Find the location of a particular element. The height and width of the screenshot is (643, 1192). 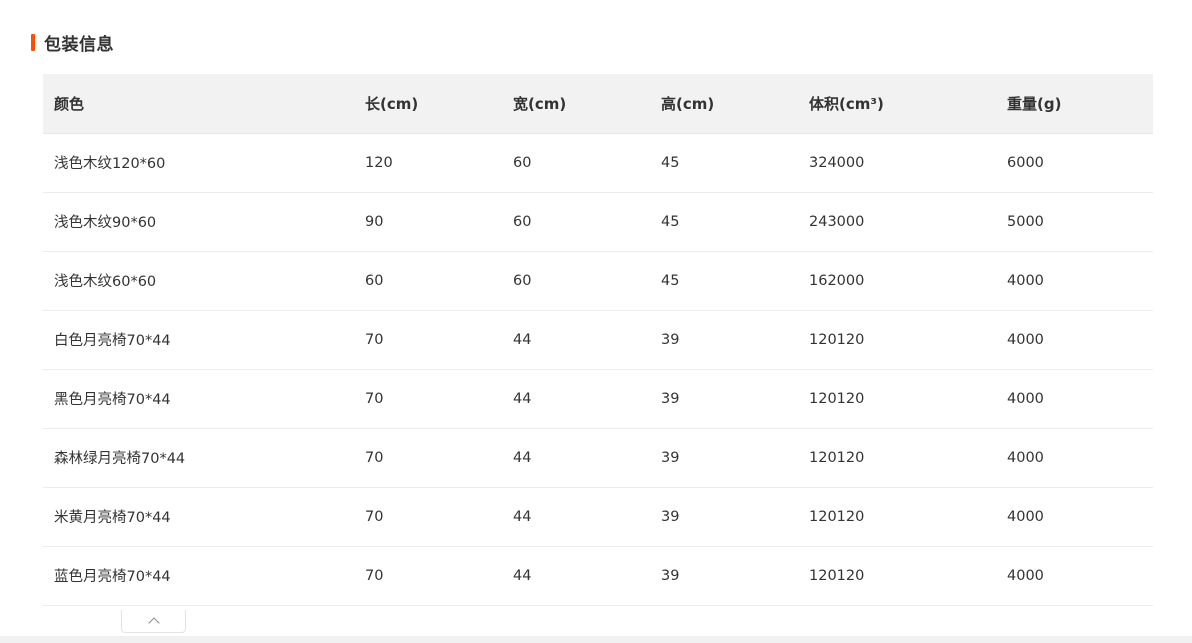

table-row: 米黄月亮椅70*44 70 44 39 120120 4000 is located at coordinates (598, 517).